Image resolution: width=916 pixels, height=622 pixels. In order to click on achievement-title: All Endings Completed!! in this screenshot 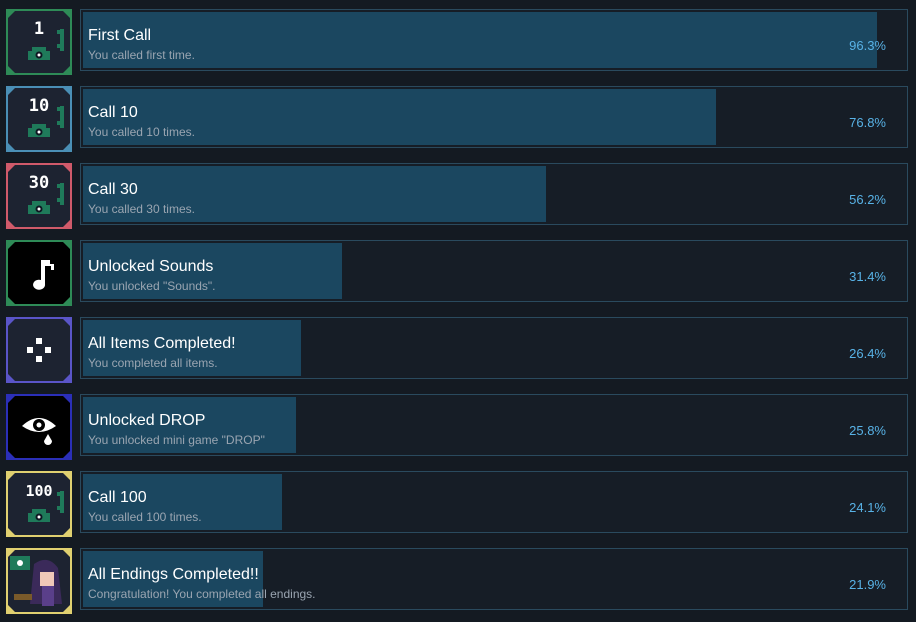, I will do `click(173, 574)`.